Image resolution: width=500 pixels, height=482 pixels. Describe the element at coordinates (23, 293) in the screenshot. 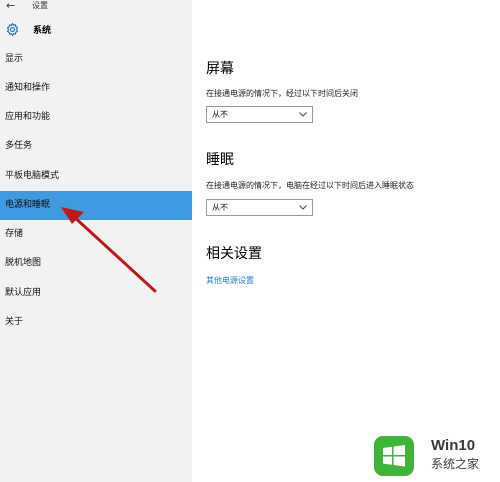

I see `sidebar-item-label: 默认应用` at that location.